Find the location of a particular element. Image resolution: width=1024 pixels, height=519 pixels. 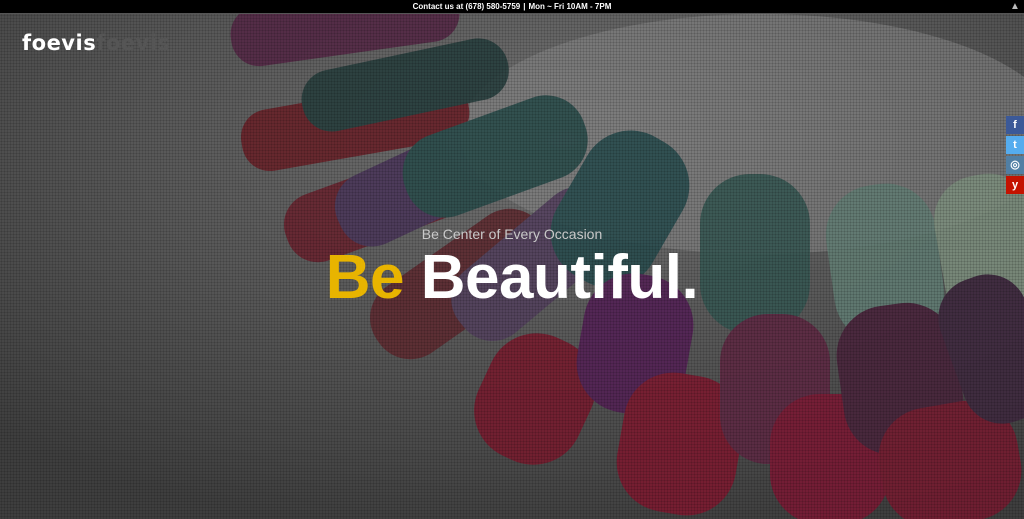

hero-headline: Be Beautiful. is located at coordinates (512, 277).